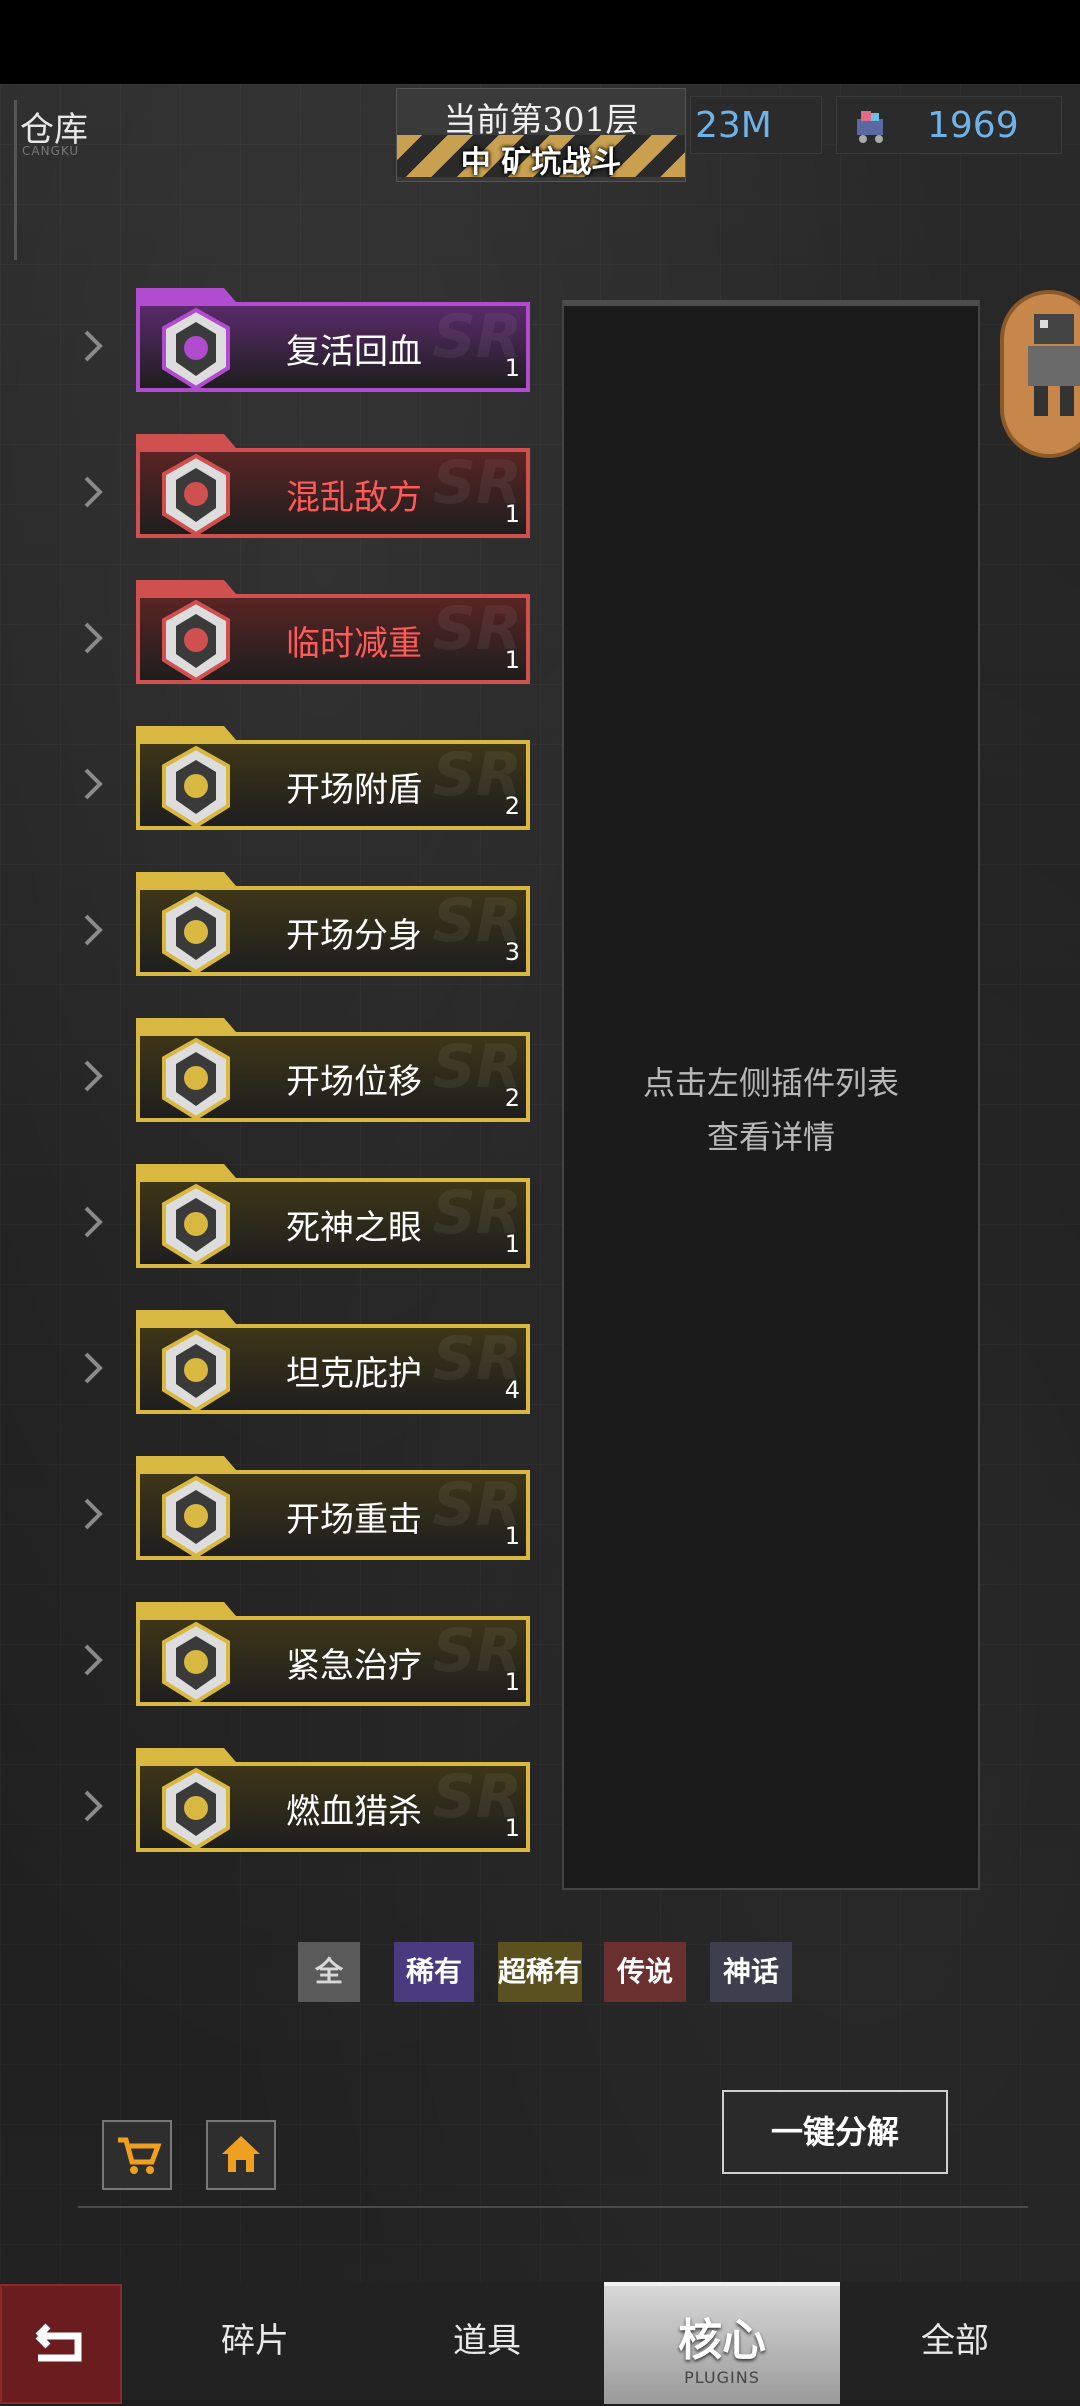  Describe the element at coordinates (771, 1110) in the screenshot. I see `detail-hint: 点击左侧插件列表 查看详情` at that location.